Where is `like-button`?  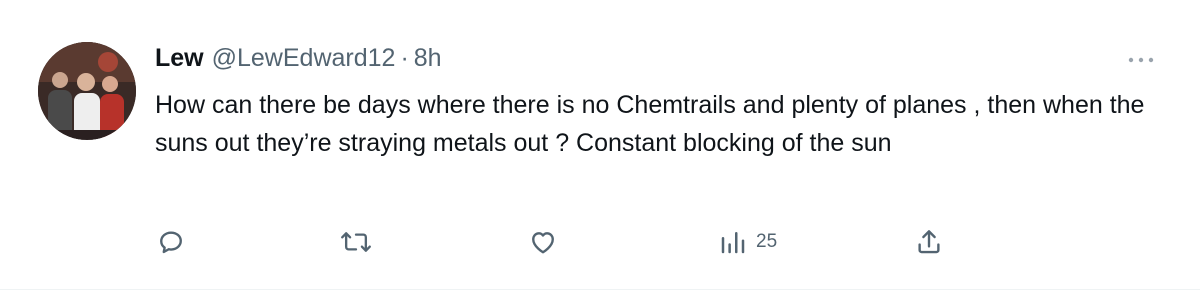 like-button is located at coordinates (543, 242).